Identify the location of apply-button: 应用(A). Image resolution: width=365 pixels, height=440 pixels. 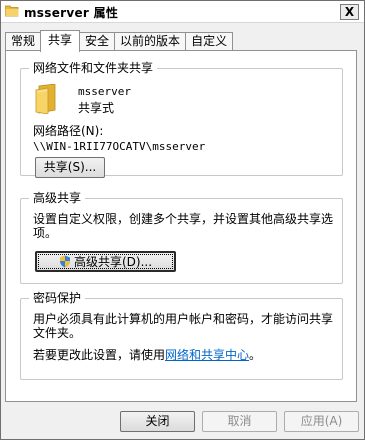
(321, 421).